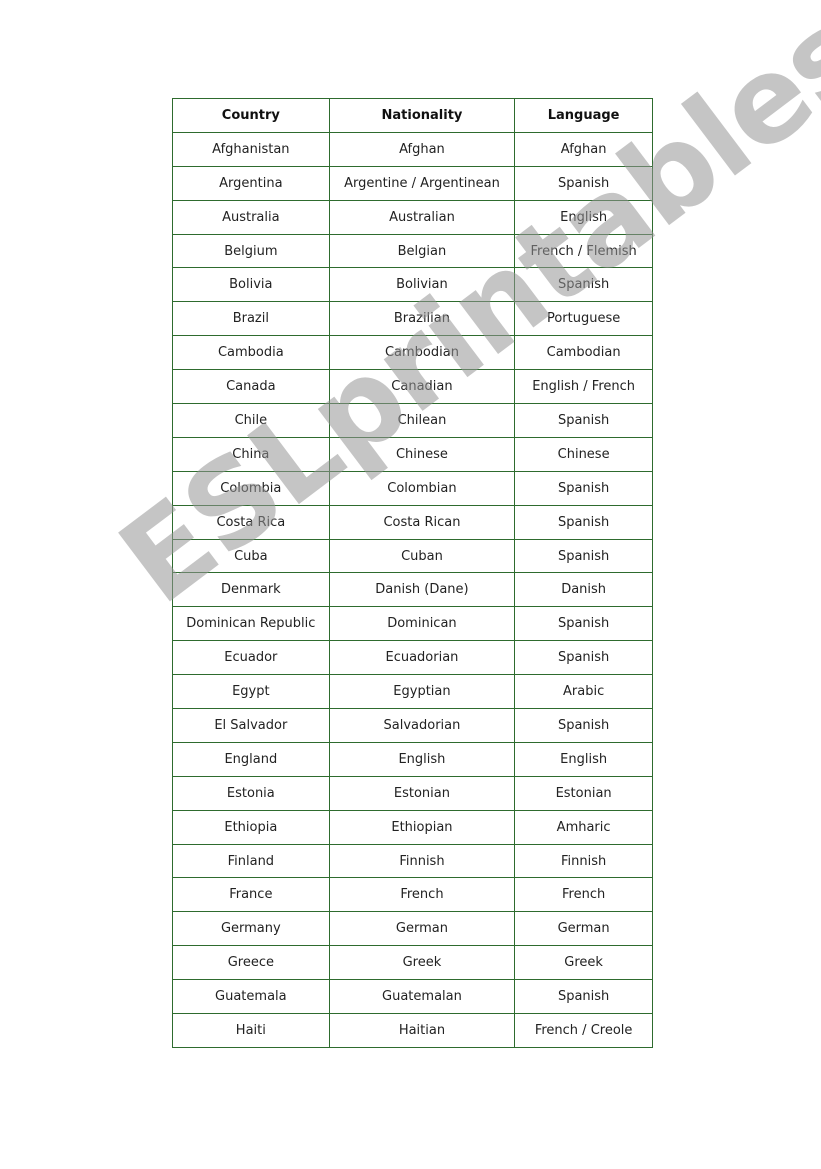 The image size is (821, 1169). Describe the element at coordinates (583, 895) in the screenshot. I see `language-cell: French` at that location.